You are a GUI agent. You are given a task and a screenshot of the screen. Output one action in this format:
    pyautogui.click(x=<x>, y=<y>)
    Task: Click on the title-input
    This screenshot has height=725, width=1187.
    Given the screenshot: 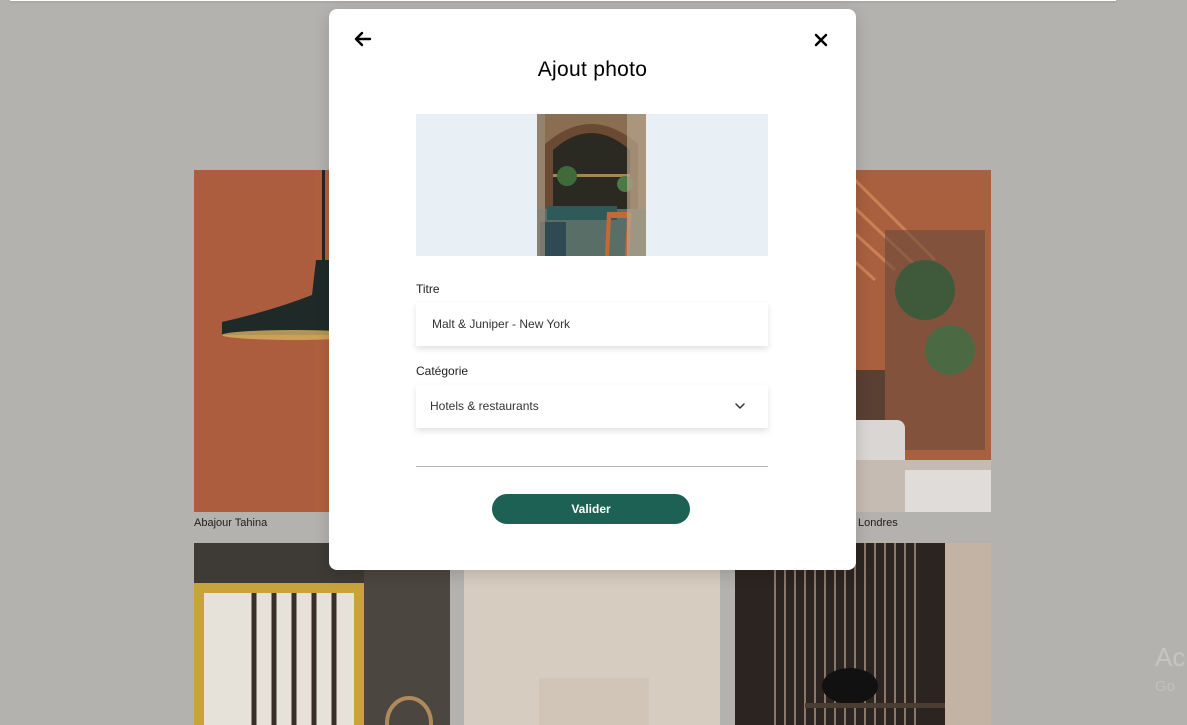 What is the action you would take?
    pyautogui.click(x=592, y=324)
    